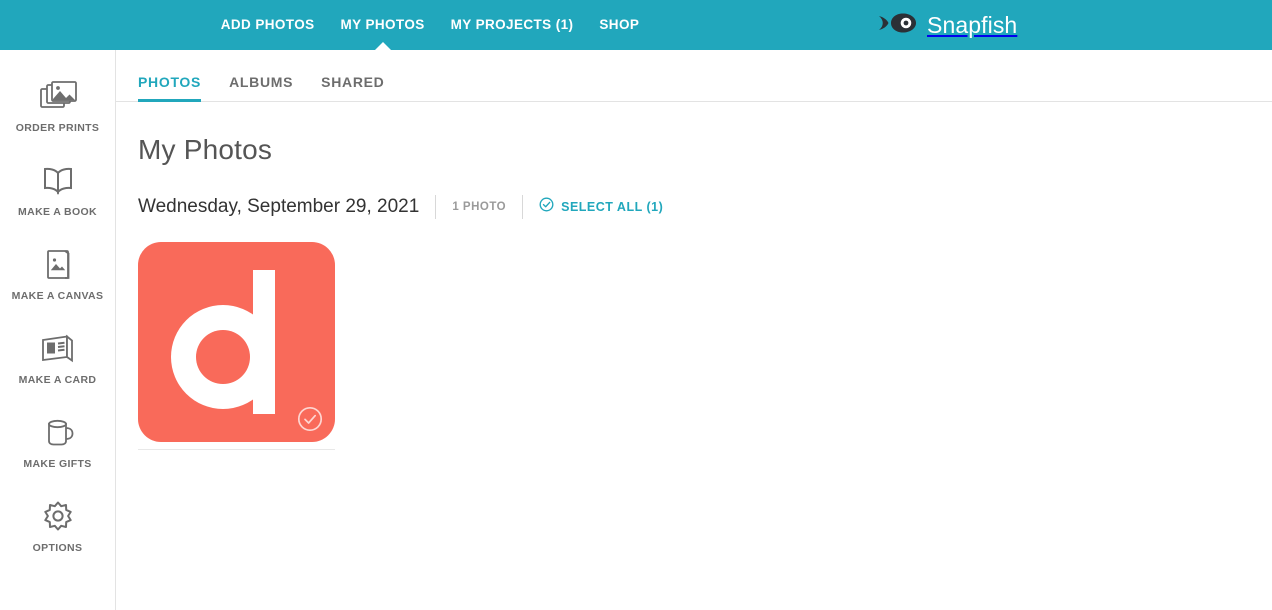 The height and width of the screenshot is (610, 1272). I want to click on select-all-button: SELECT ALL (1), so click(601, 207).